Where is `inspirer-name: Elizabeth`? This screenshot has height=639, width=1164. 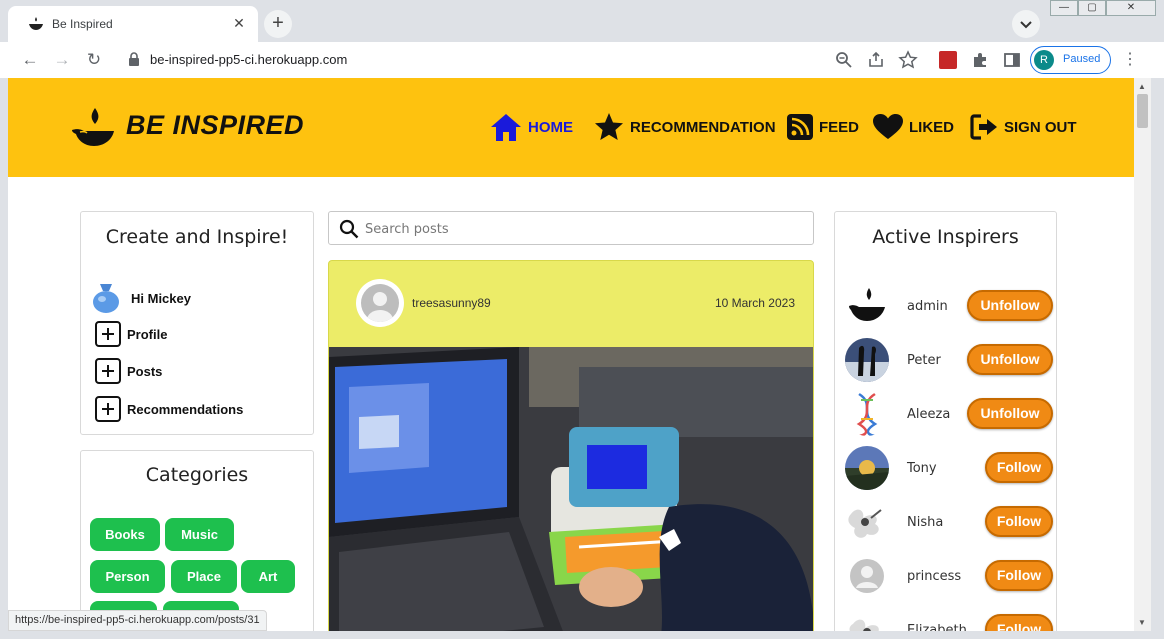 inspirer-name: Elizabeth is located at coordinates (937, 627).